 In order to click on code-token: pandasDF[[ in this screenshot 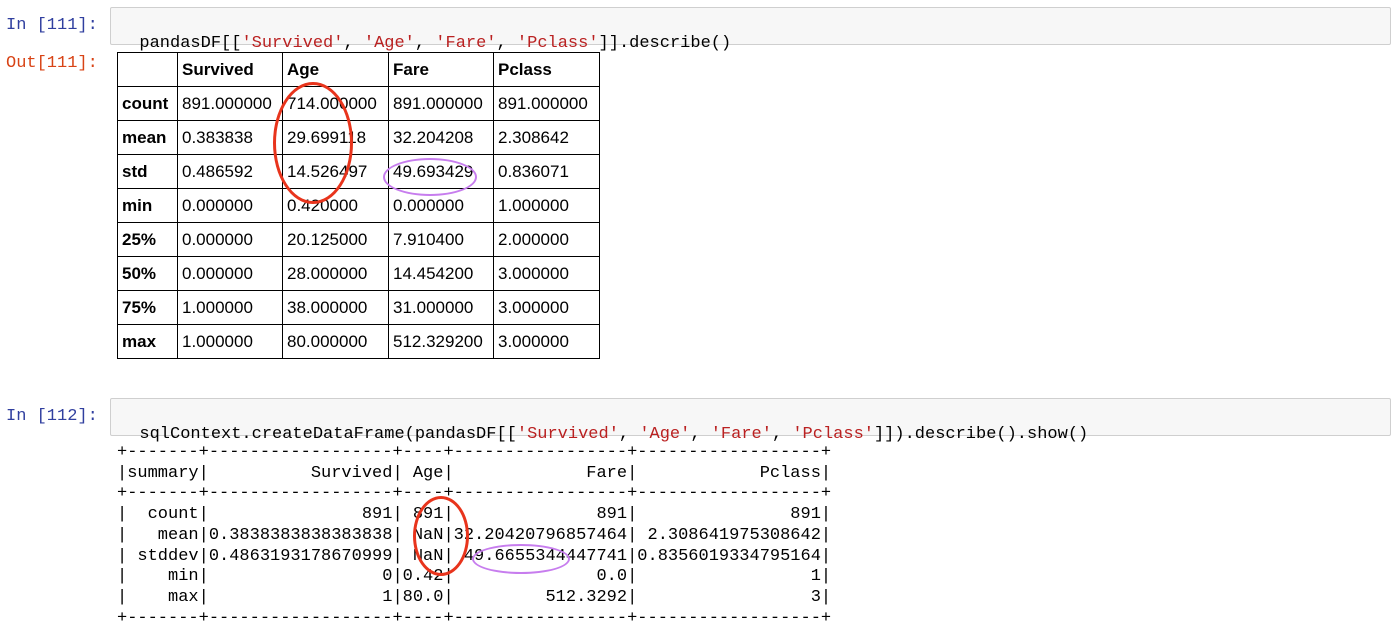, I will do `click(190, 43)`.